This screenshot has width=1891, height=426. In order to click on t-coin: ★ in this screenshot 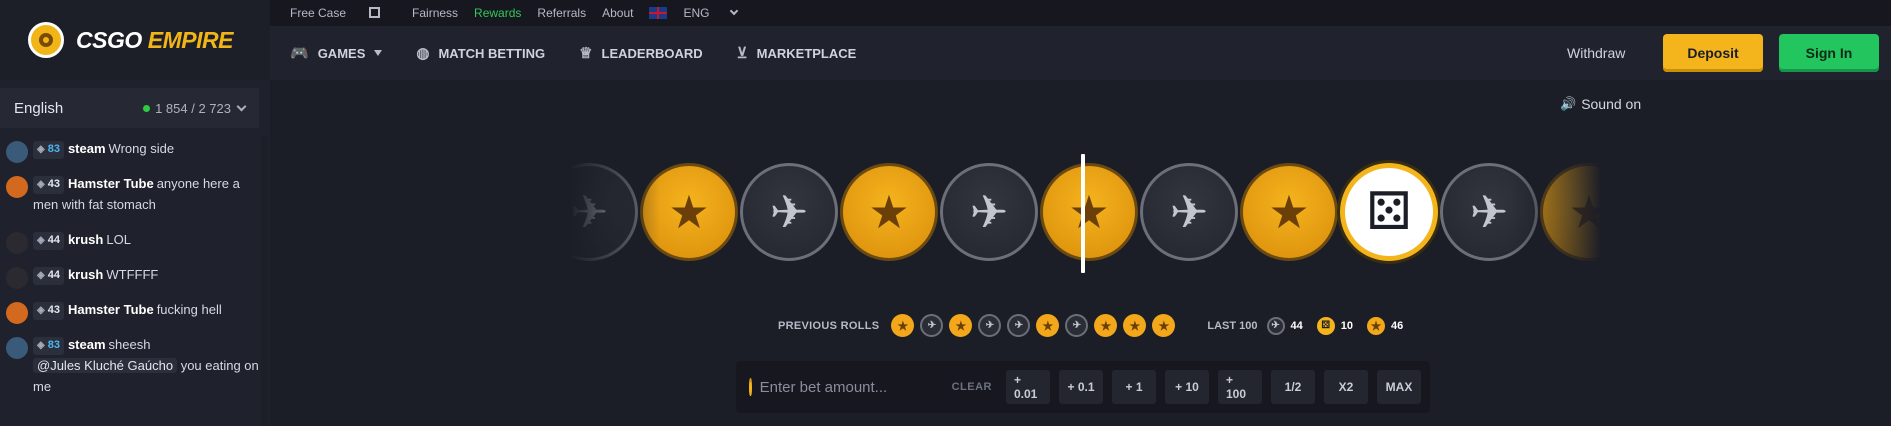, I will do `click(1089, 212)`.